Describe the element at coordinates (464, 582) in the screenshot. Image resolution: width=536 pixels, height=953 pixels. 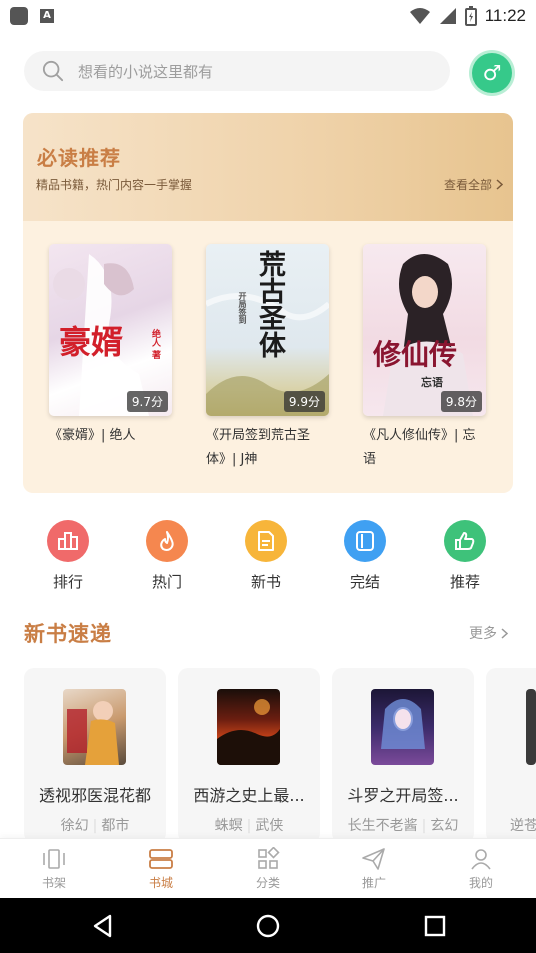
I see `category-label: 推荐` at that location.